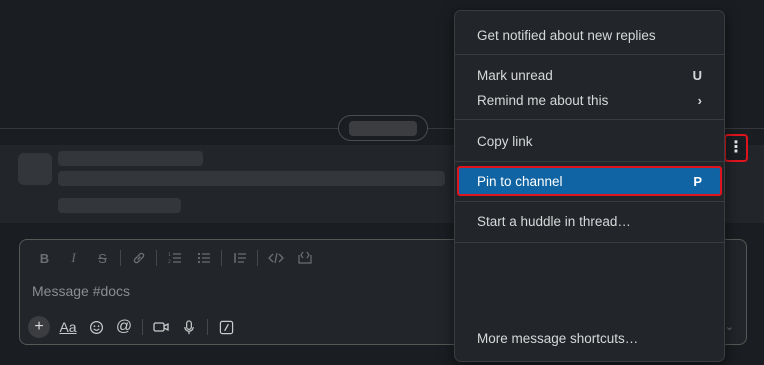 This screenshot has width=764, height=365. Describe the element at coordinates (304, 258) in the screenshot. I see `code-block-icon` at that location.